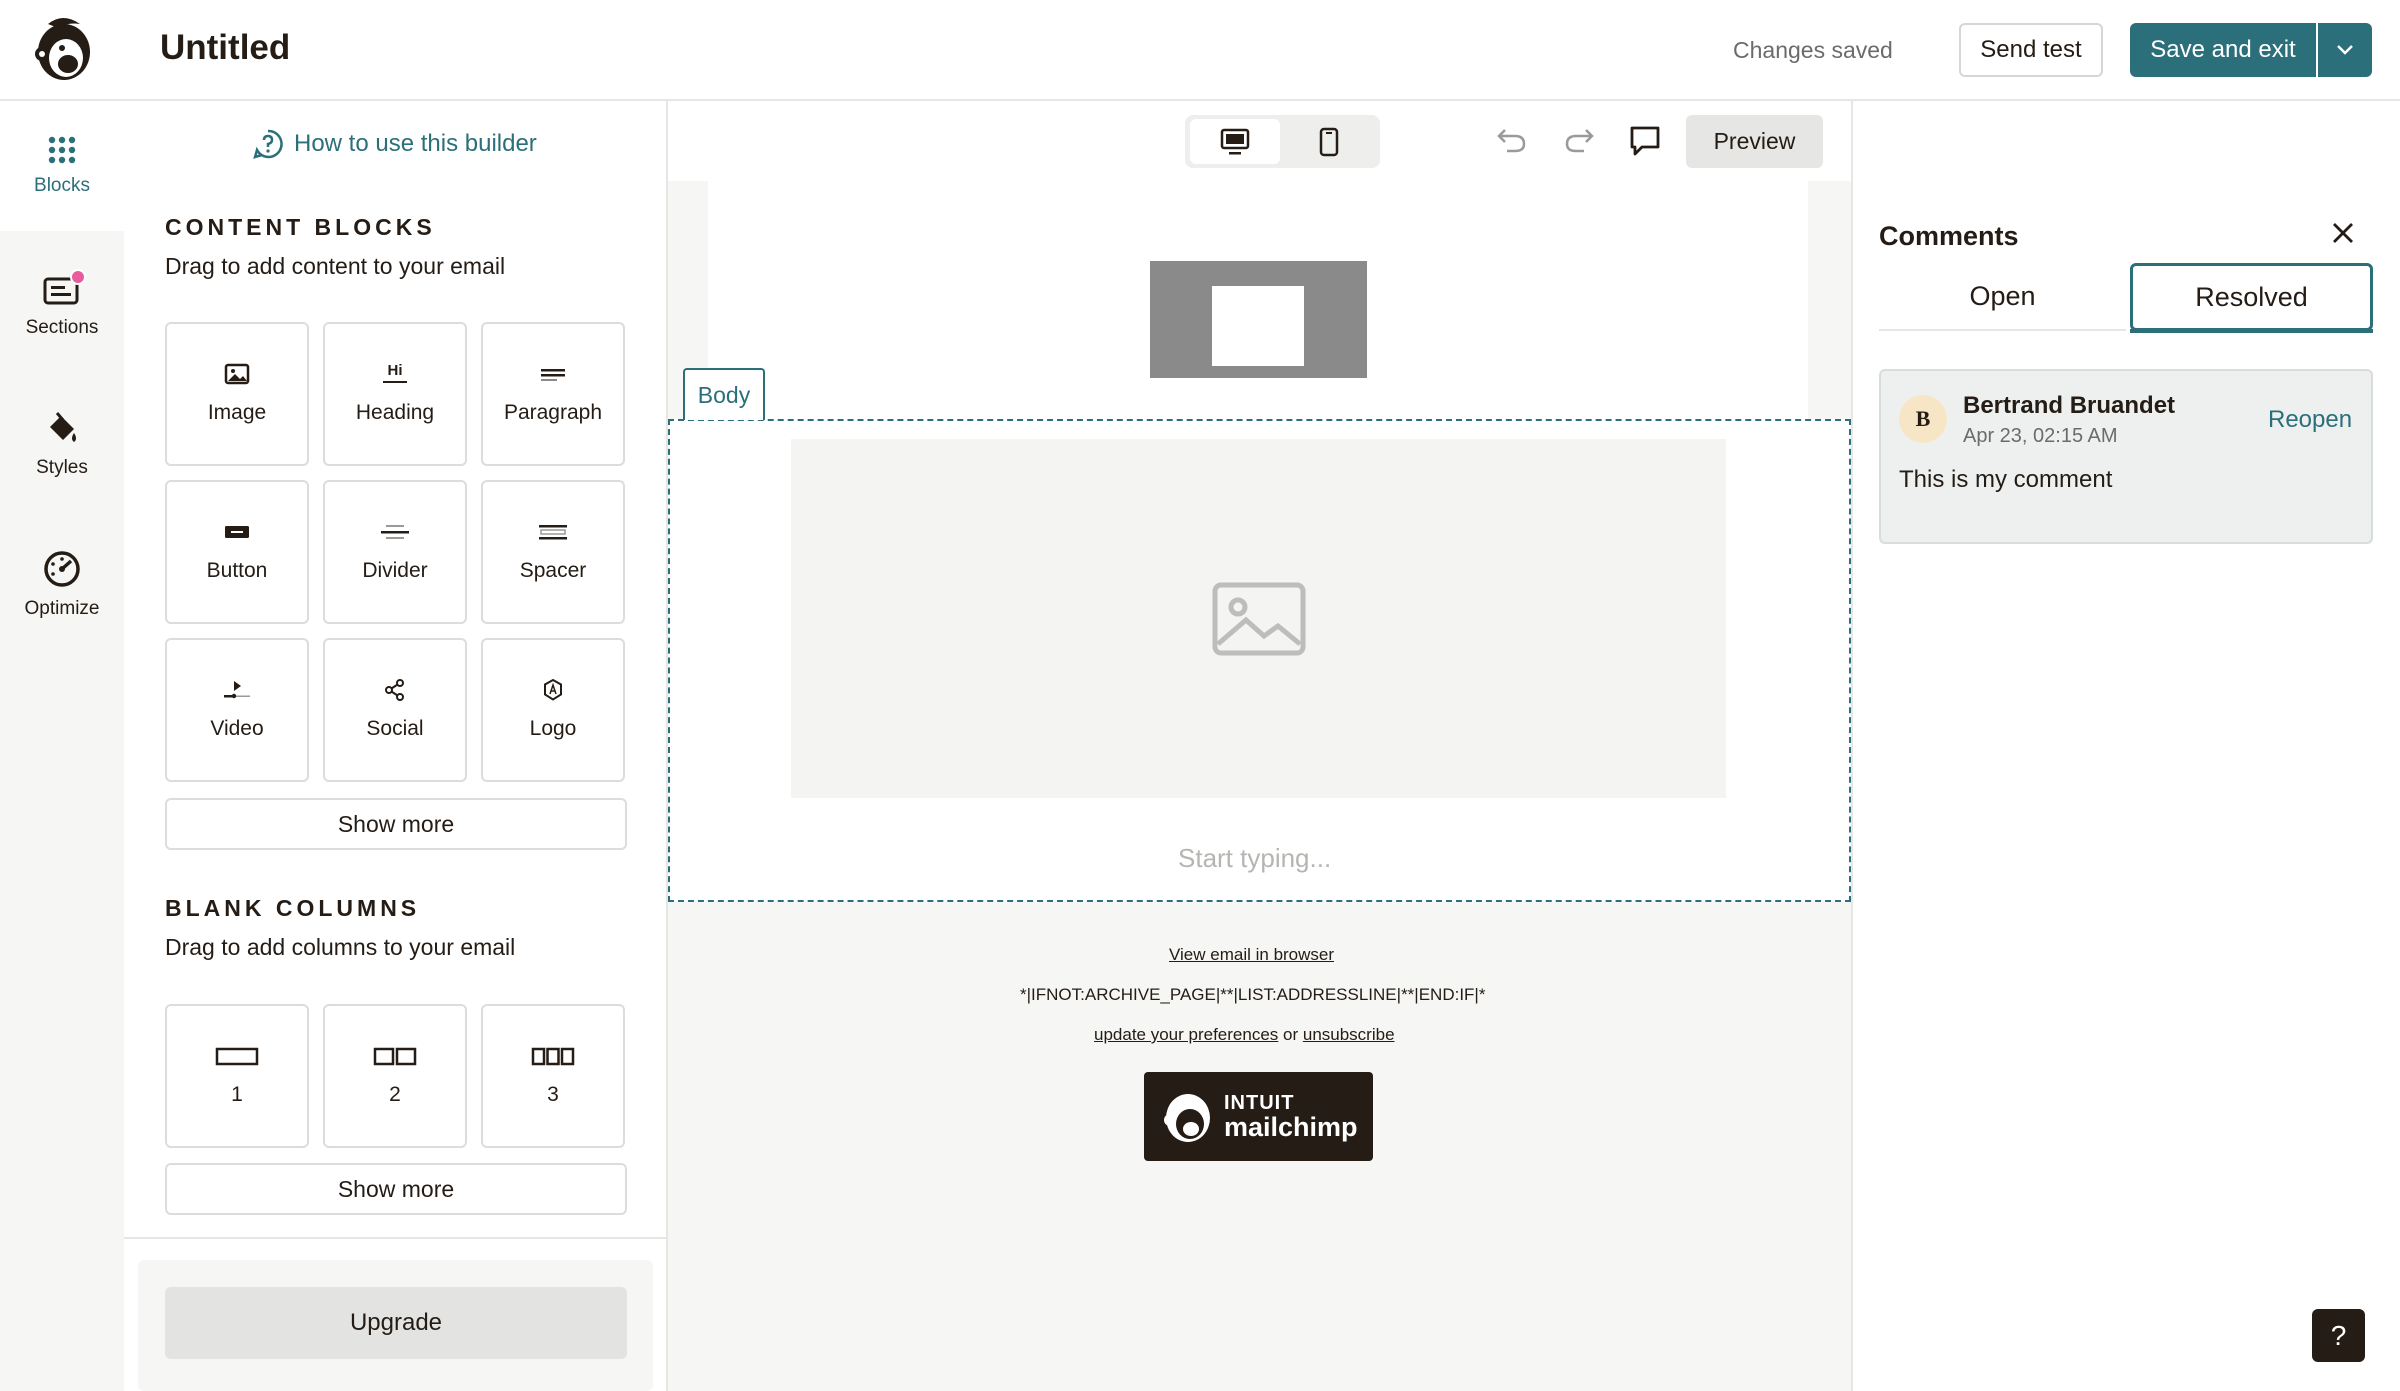 This screenshot has height=1391, width=2400. I want to click on block-tile-social: Social, so click(395, 710).